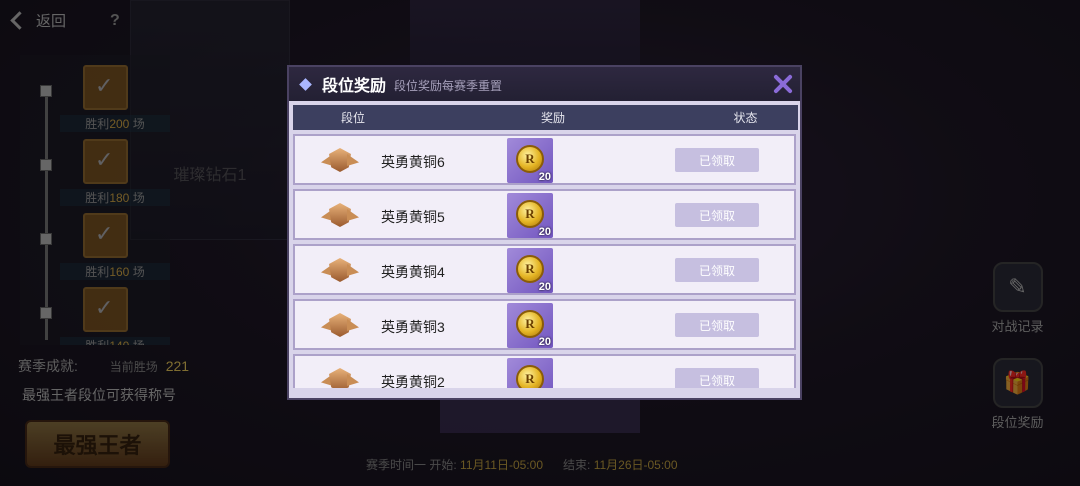 This screenshot has height=486, width=1080. What do you see at coordinates (413, 272) in the screenshot?
I see `rank-name: 英勇黄铜4` at bounding box center [413, 272].